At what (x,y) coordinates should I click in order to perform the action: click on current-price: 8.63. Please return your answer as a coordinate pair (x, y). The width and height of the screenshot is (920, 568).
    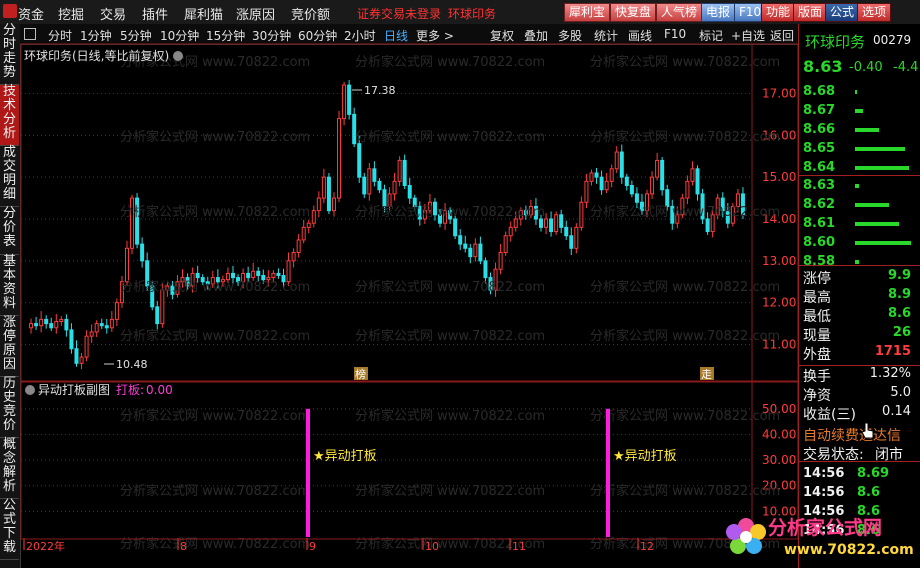
    Looking at the image, I should click on (823, 66).